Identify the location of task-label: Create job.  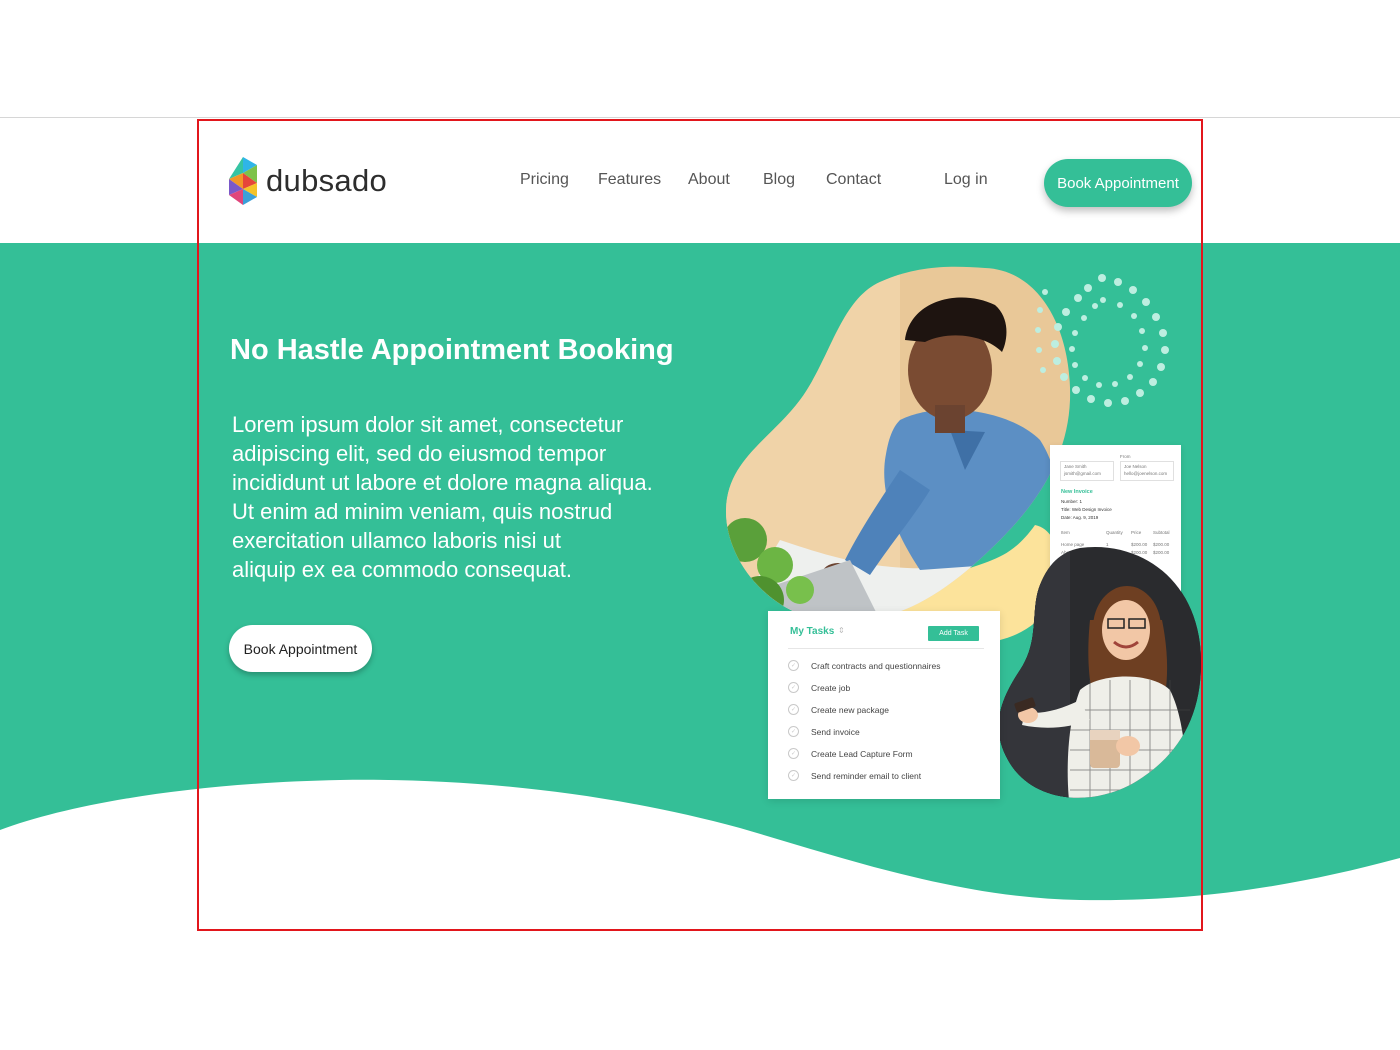
(831, 687).